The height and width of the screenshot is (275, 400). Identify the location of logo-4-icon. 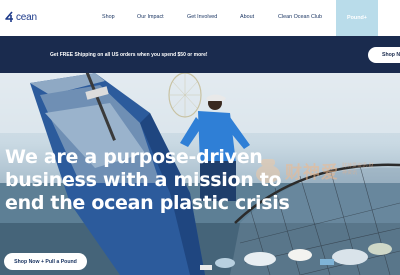
(9, 16).